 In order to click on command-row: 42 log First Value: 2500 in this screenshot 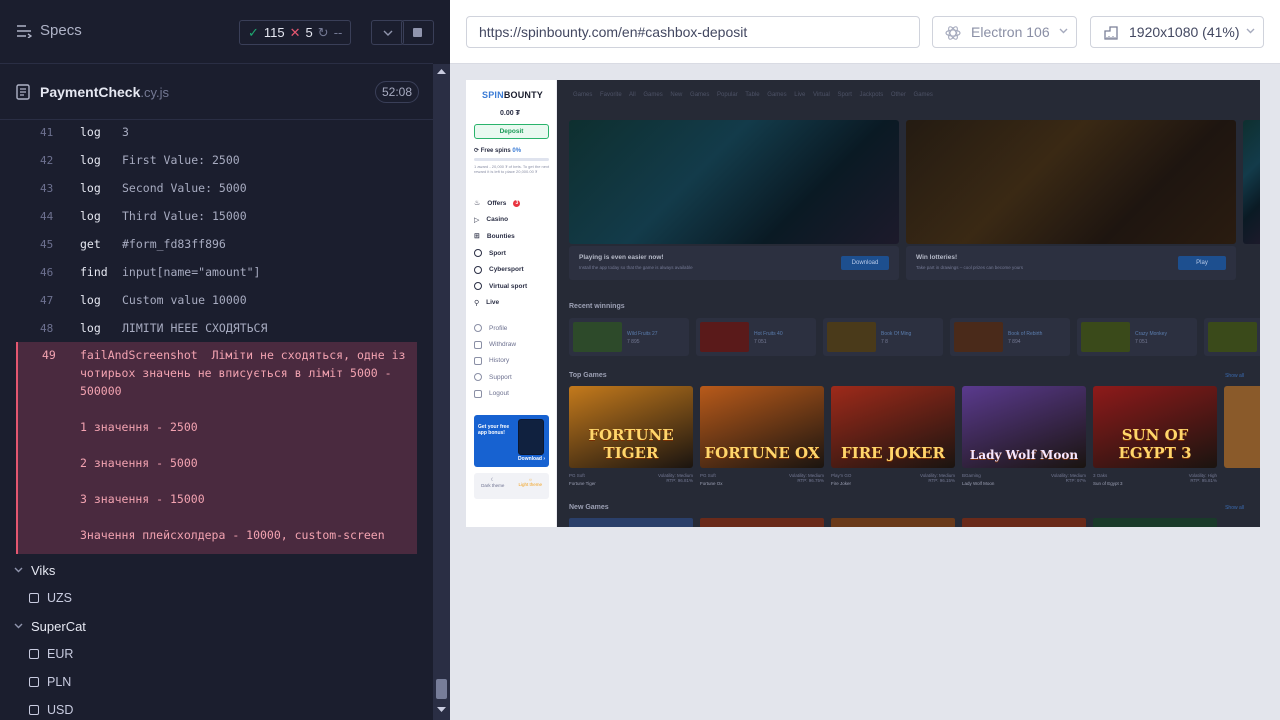, I will do `click(216, 160)`.